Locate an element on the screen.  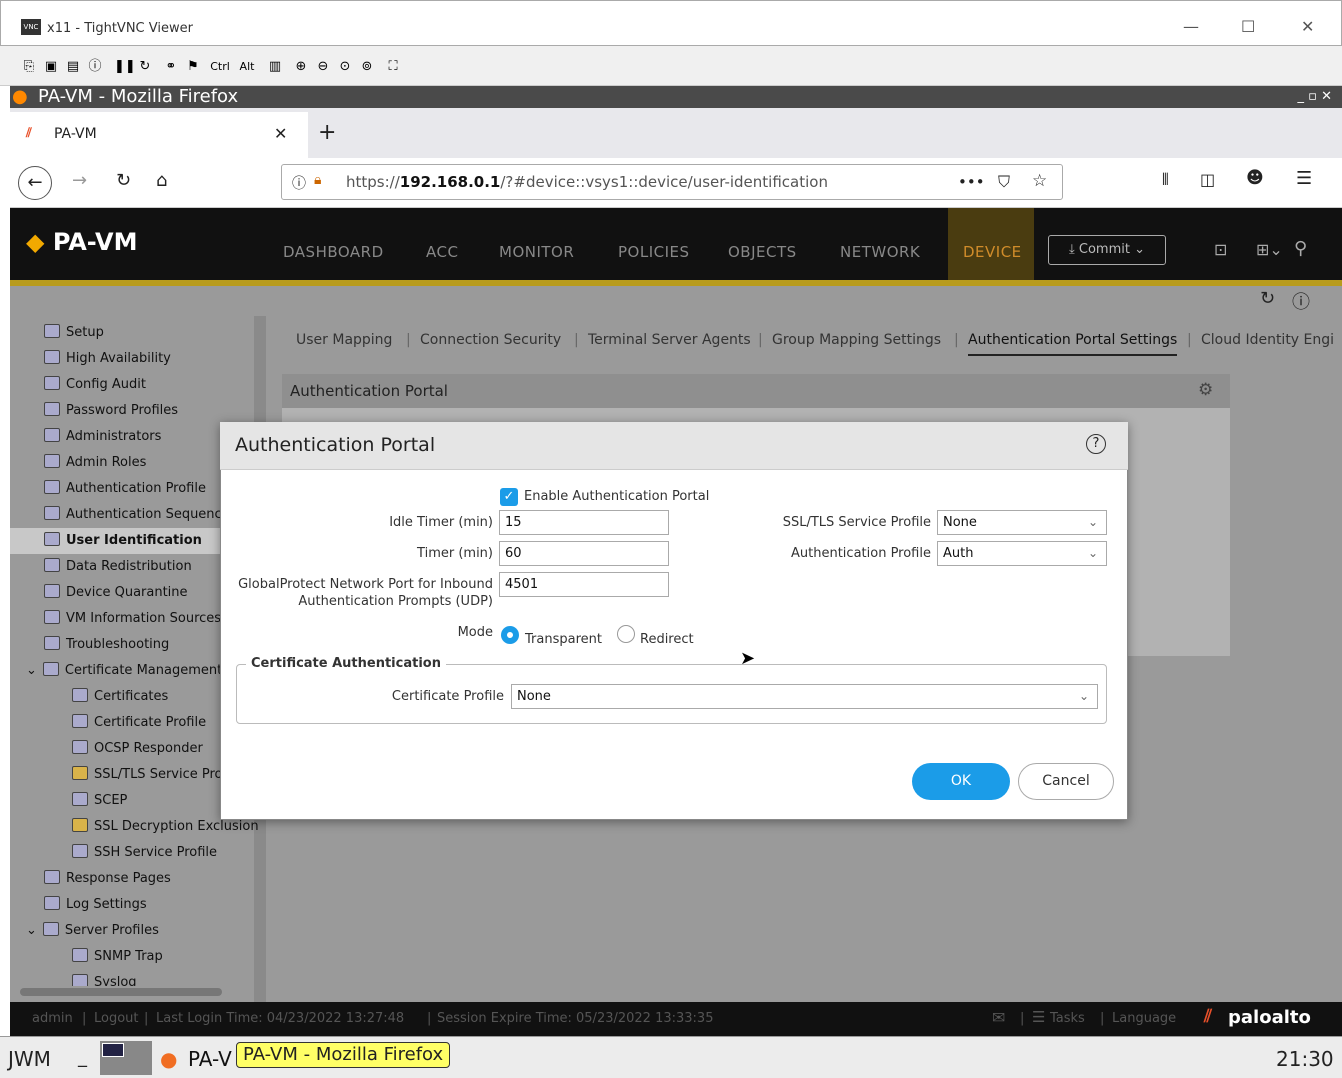
alt-key-button: Alt is located at coordinates (247, 67).